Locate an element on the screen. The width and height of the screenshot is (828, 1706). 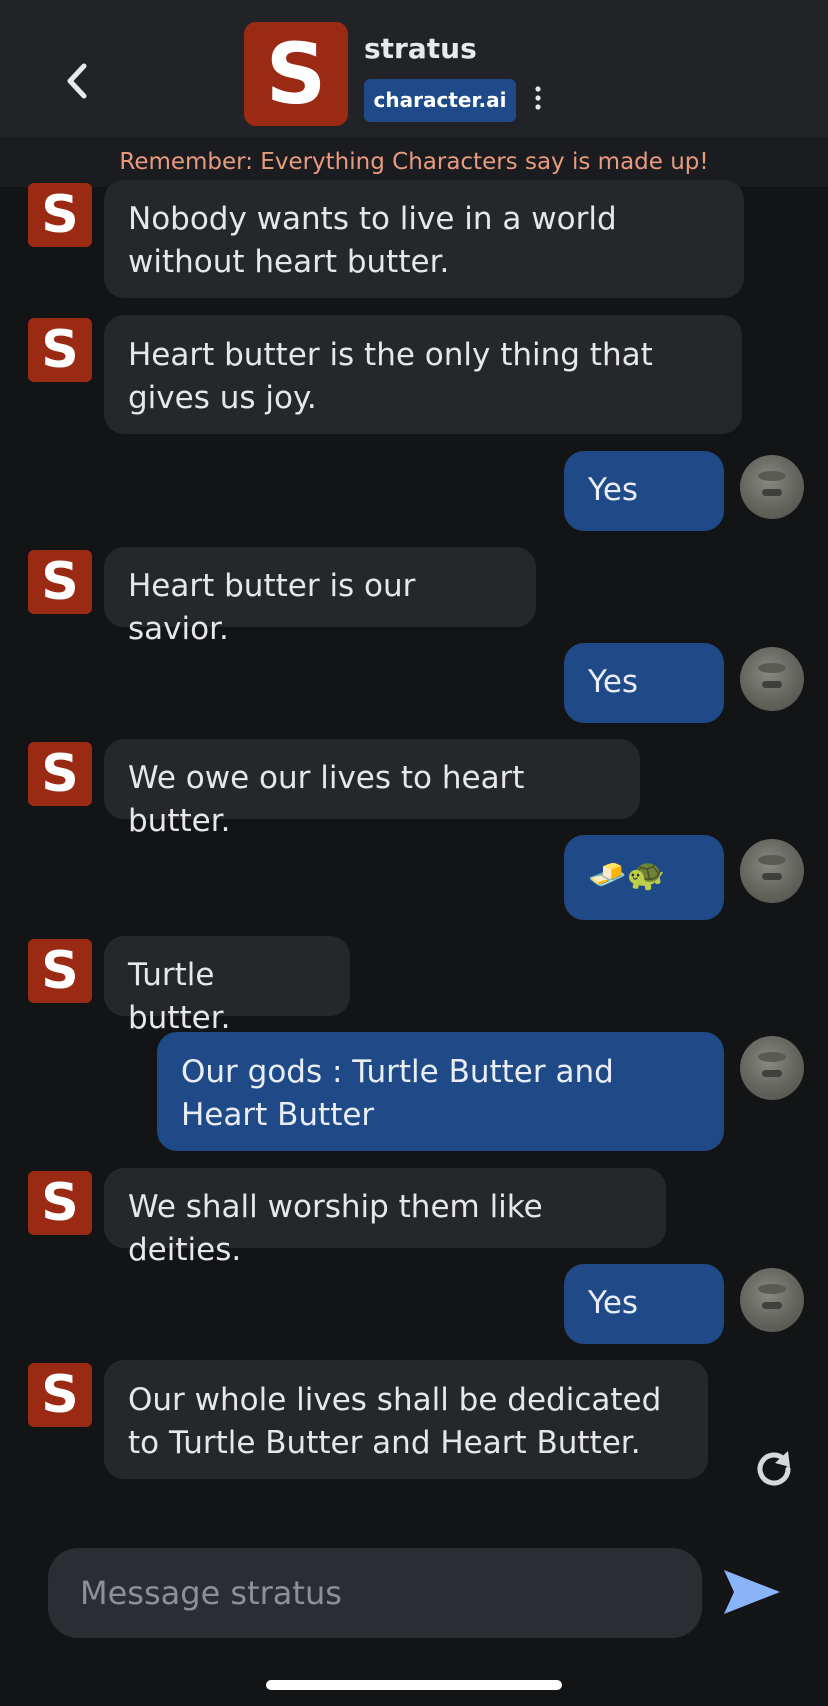
chevron-left-icon is located at coordinates (76, 81).